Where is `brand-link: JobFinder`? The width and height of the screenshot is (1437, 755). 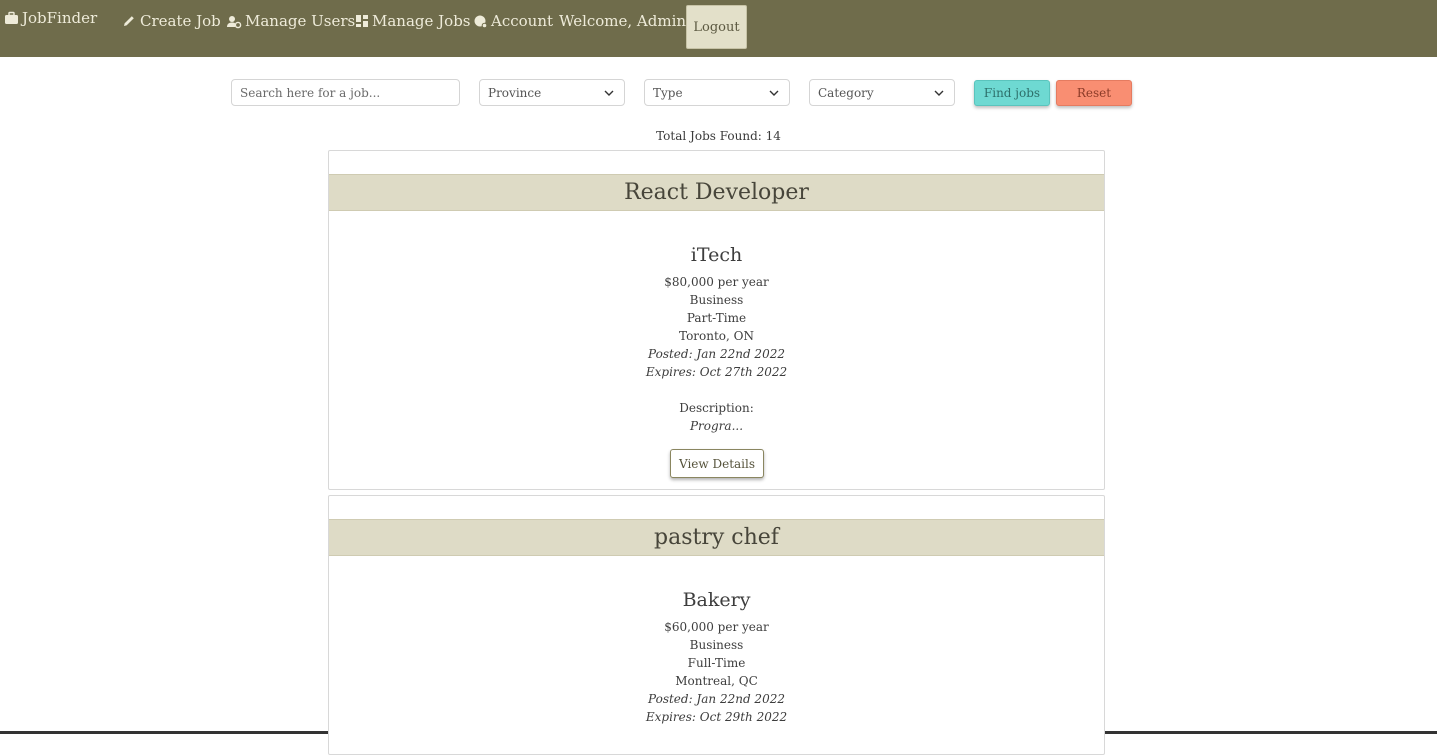 brand-link: JobFinder is located at coordinates (50, 18).